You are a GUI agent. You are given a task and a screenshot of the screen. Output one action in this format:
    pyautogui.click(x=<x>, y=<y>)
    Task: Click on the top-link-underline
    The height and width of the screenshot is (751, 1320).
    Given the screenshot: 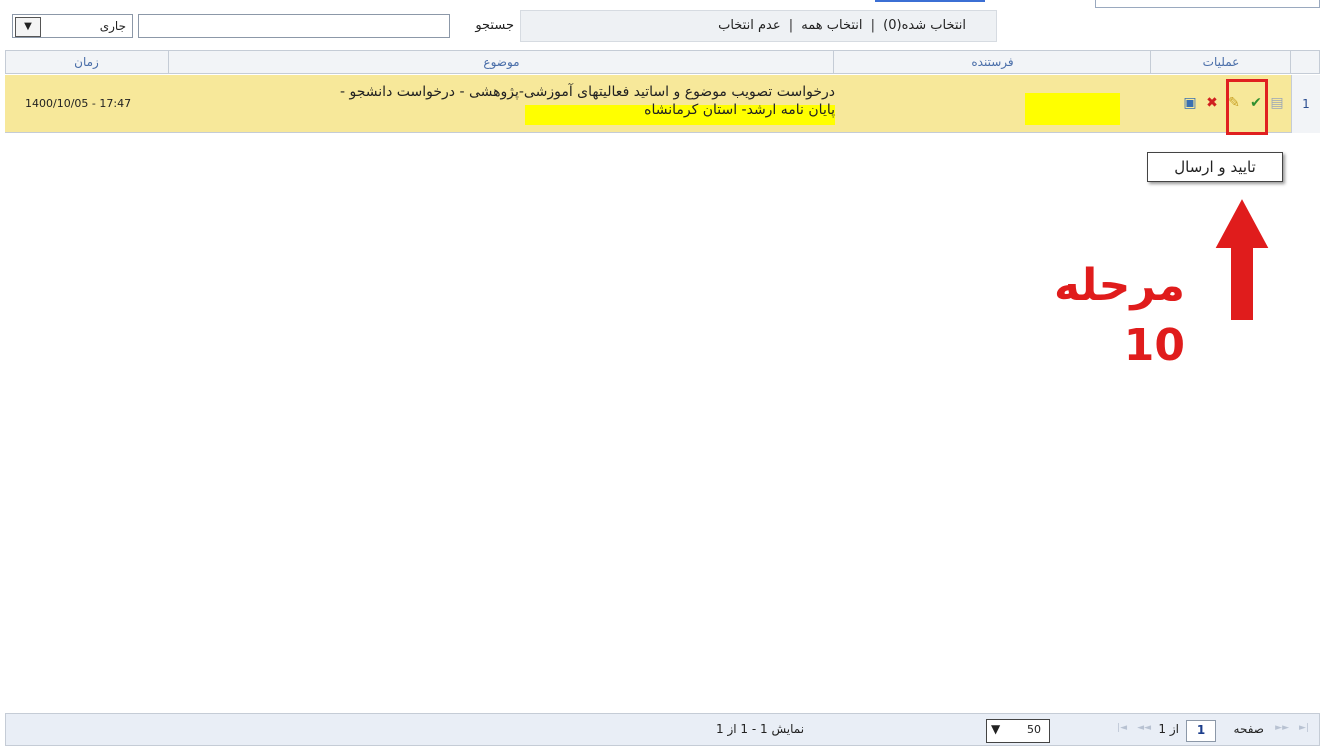 What is the action you would take?
    pyautogui.click(x=930, y=1)
    